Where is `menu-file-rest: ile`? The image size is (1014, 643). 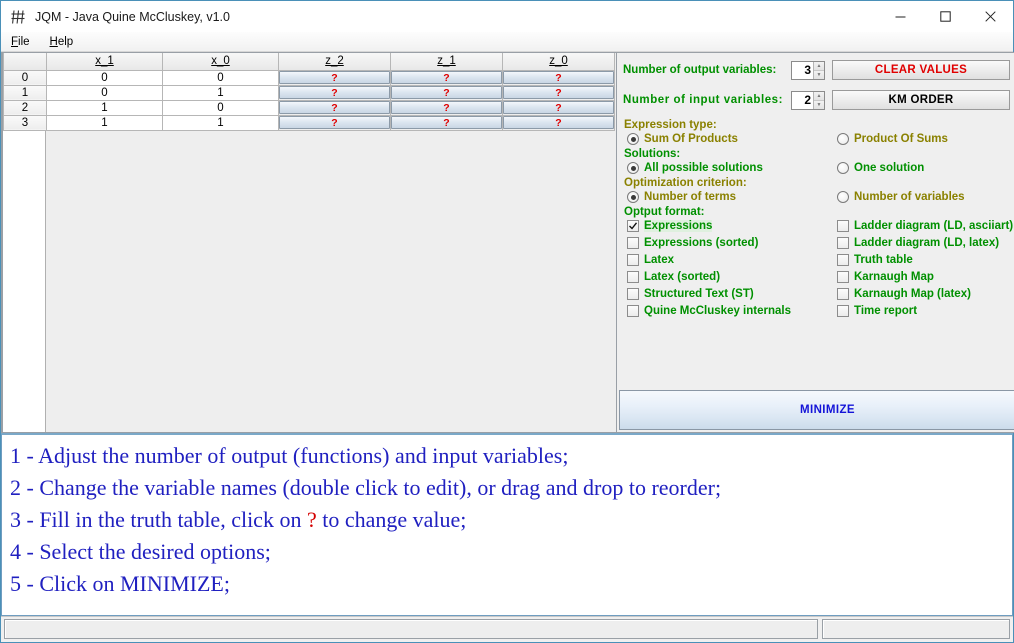 menu-file-rest: ile is located at coordinates (24, 41).